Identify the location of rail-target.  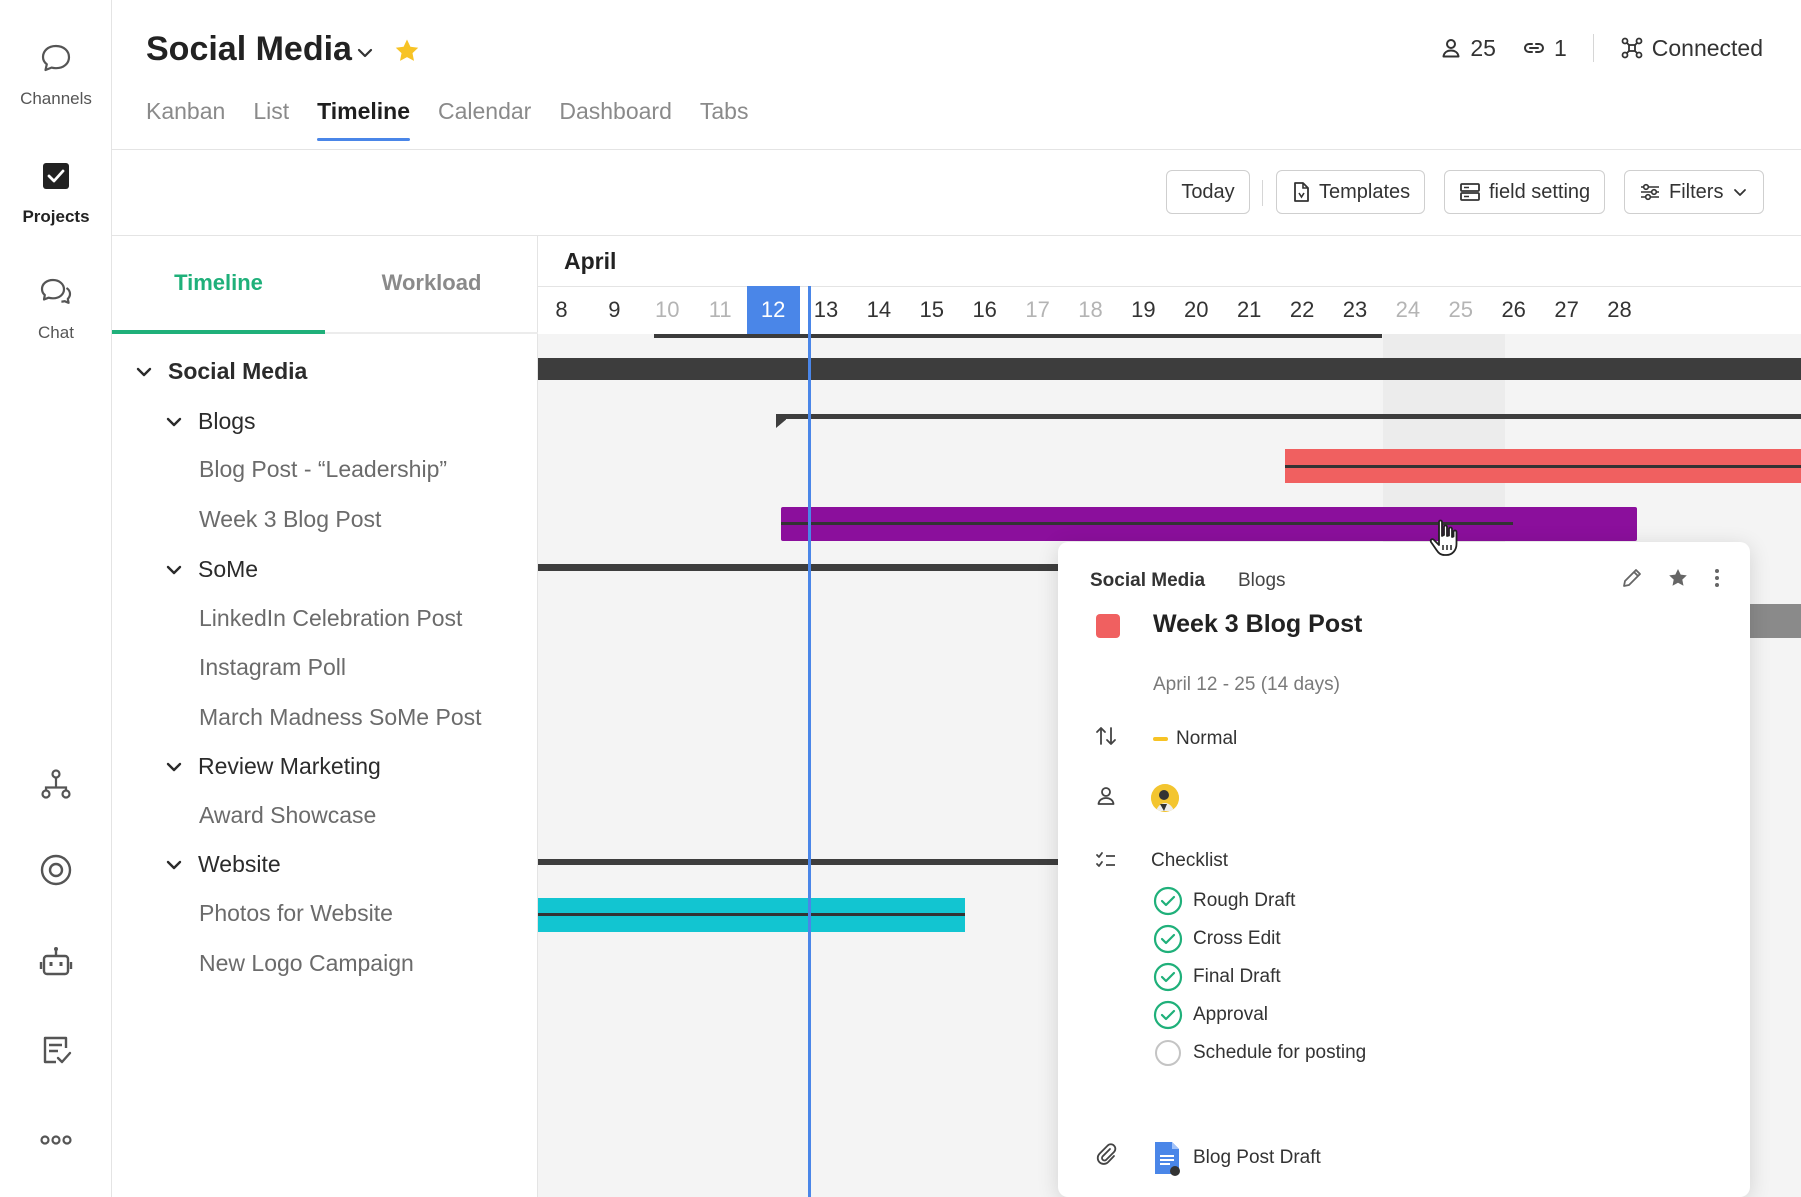
(56, 872).